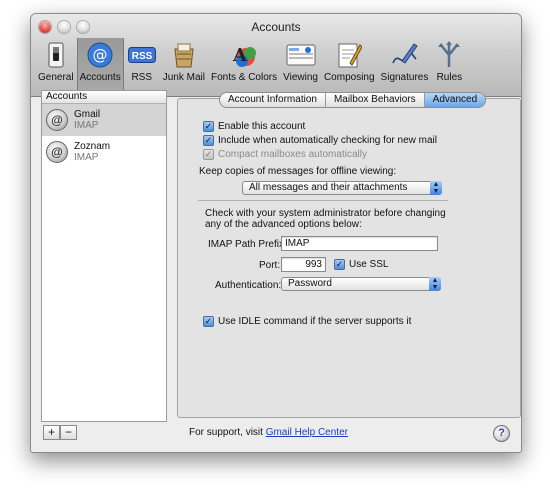  What do you see at coordinates (104, 120) in the screenshot?
I see `account-item-gmail: @ Gmail IMAP` at bounding box center [104, 120].